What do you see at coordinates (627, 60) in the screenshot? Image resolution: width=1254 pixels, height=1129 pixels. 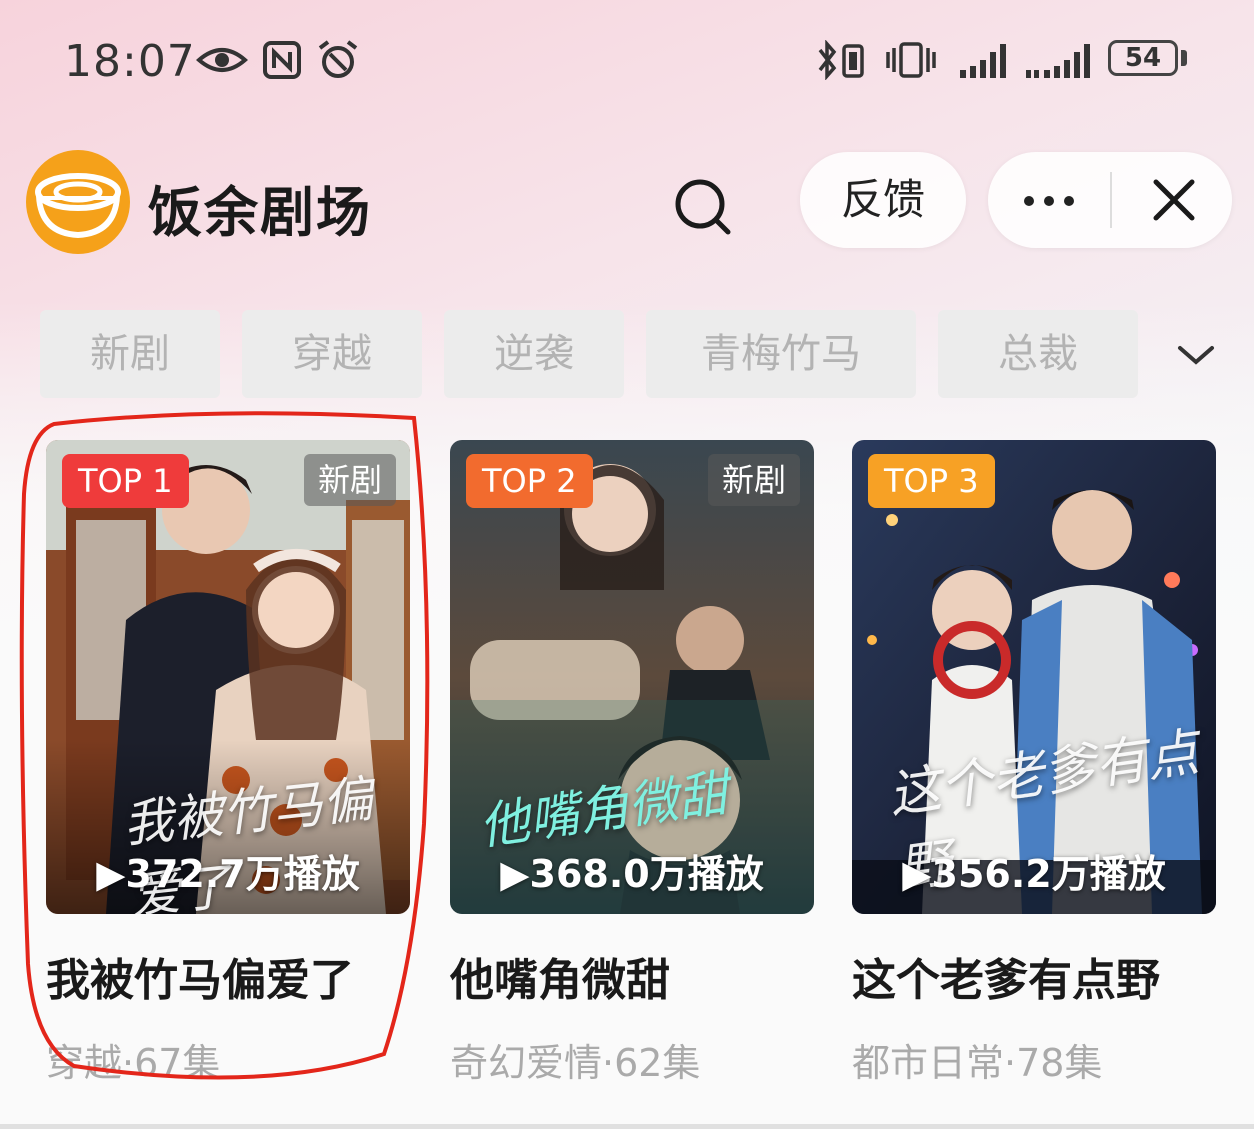 I see `status-bar: 18:07 54` at bounding box center [627, 60].